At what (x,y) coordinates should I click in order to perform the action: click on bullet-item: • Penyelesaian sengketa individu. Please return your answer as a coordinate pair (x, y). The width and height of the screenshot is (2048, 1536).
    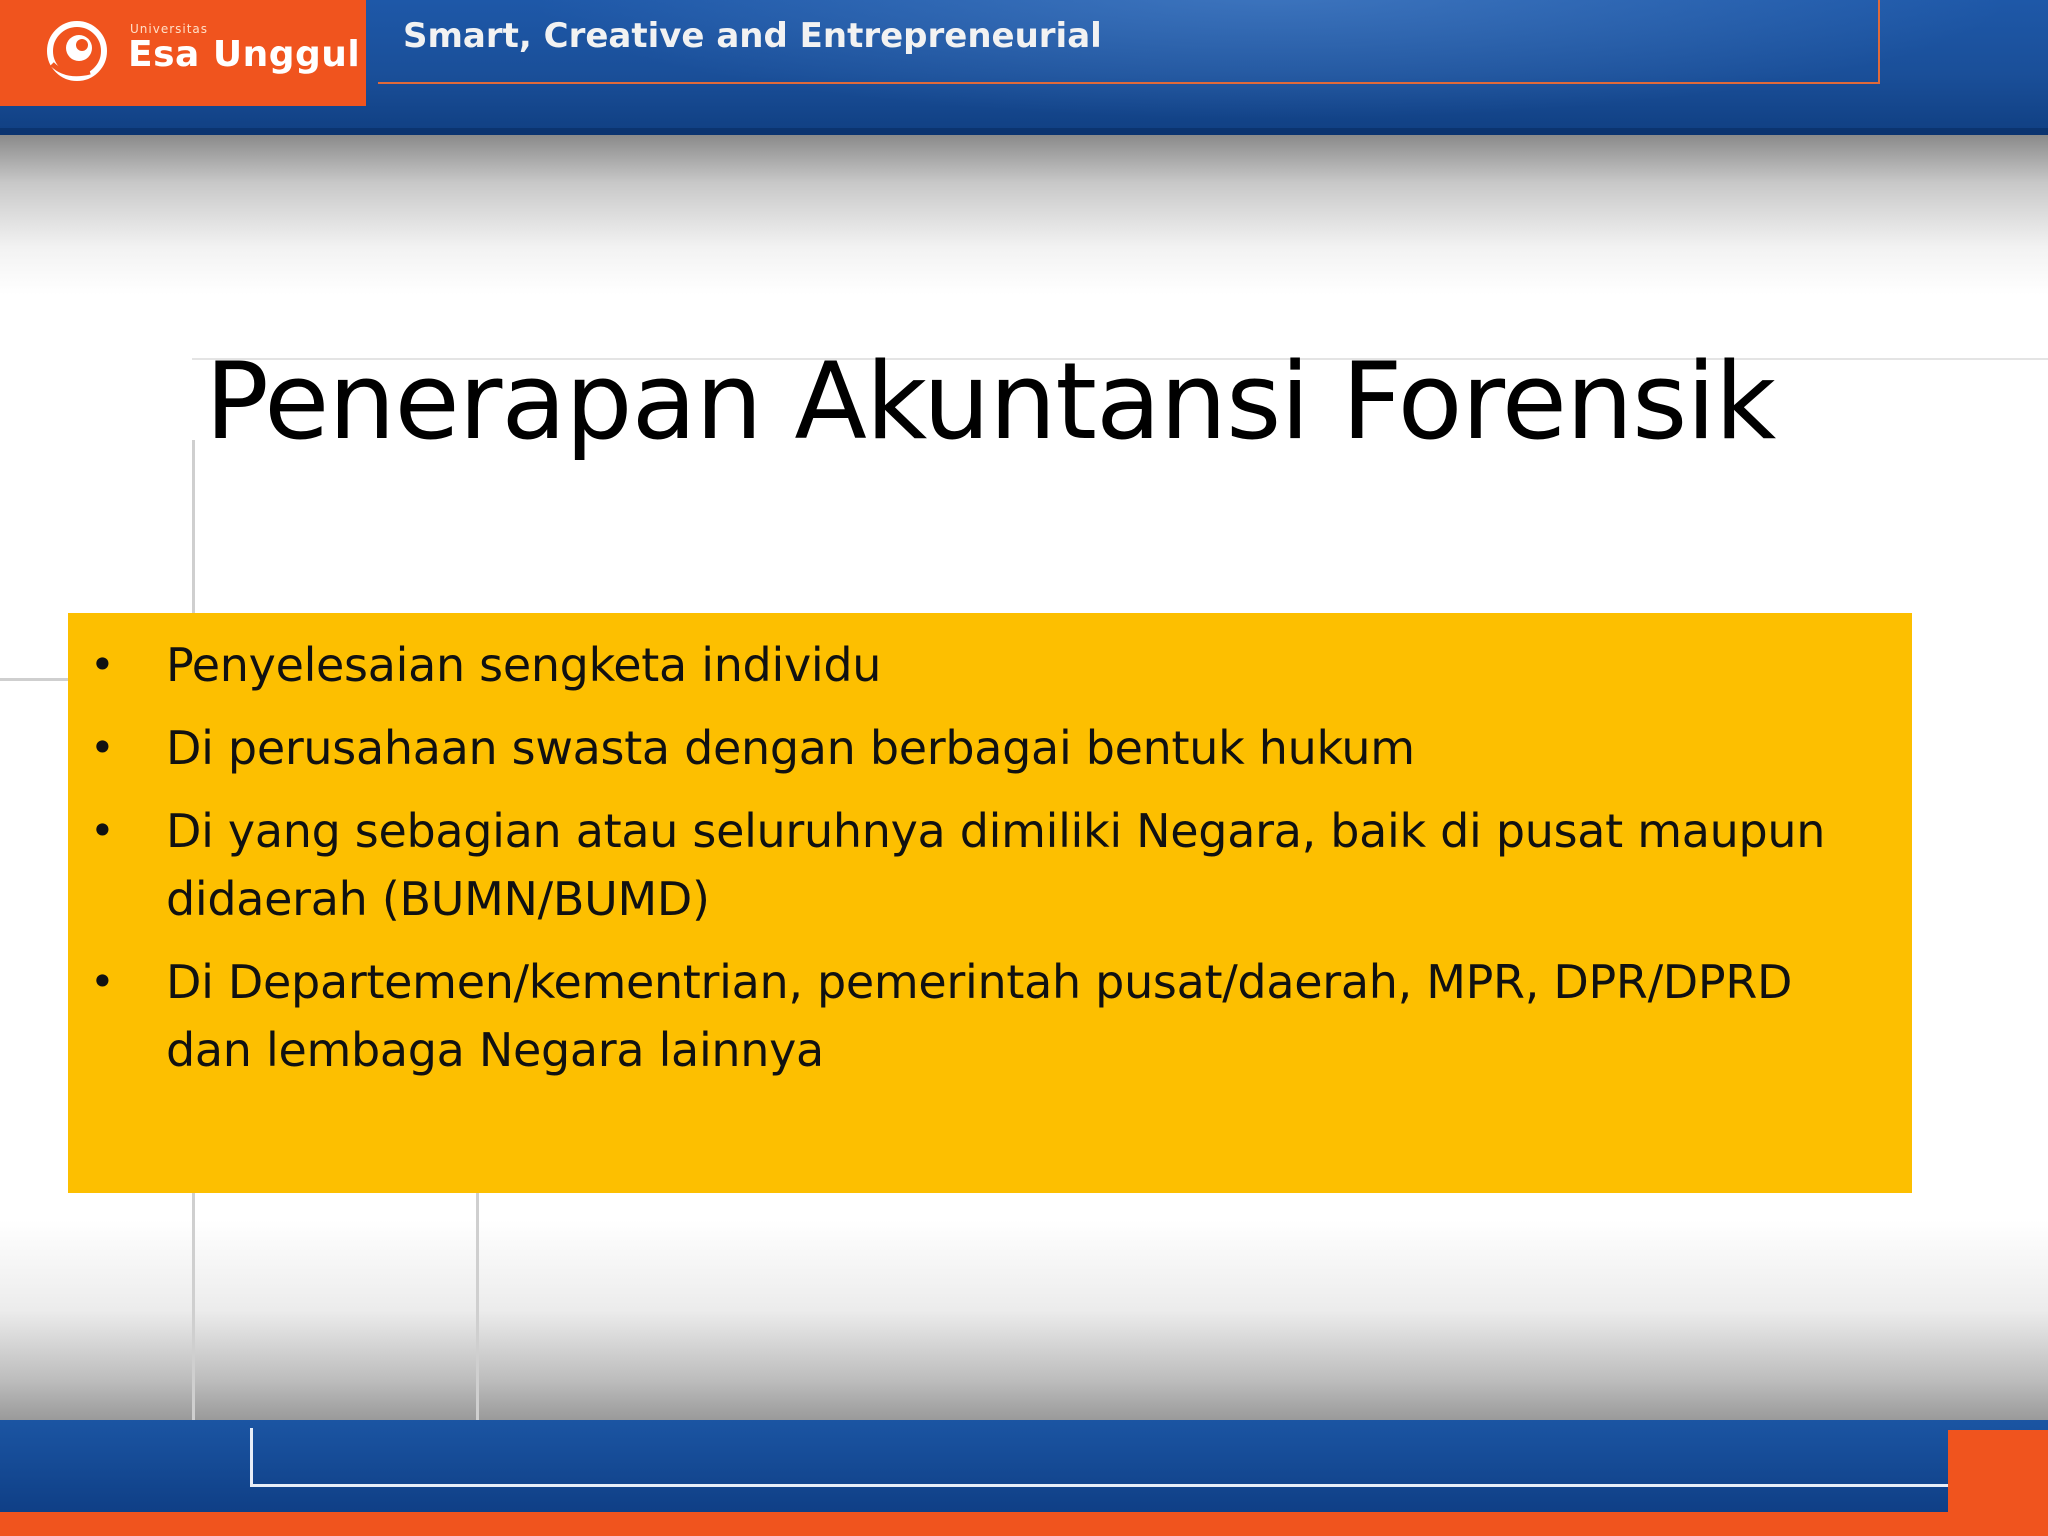
    Looking at the image, I should click on (990, 665).